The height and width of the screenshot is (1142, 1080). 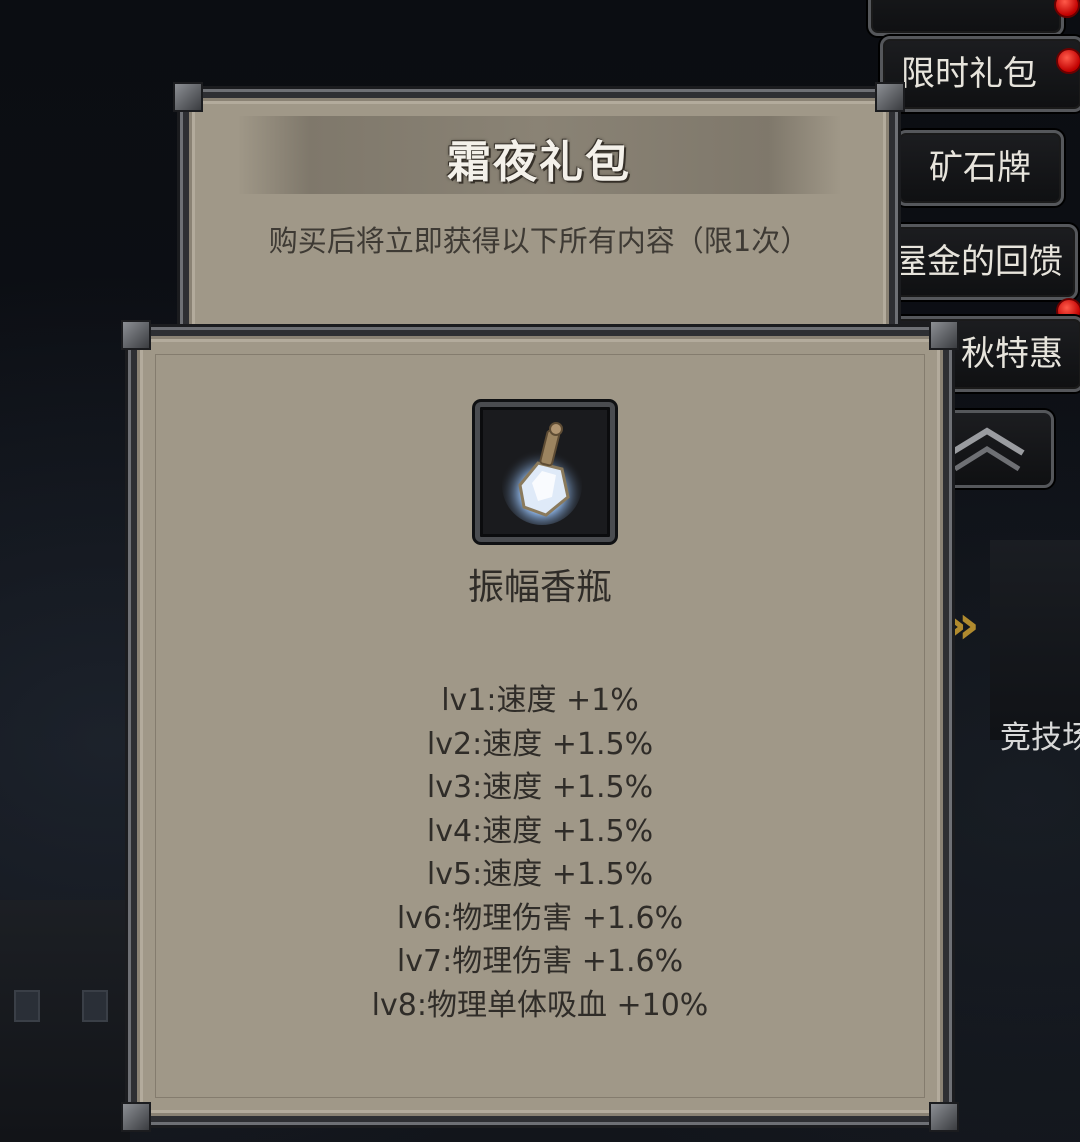 I want to click on pack-title: 霜夜礼包, so click(x=539, y=162).